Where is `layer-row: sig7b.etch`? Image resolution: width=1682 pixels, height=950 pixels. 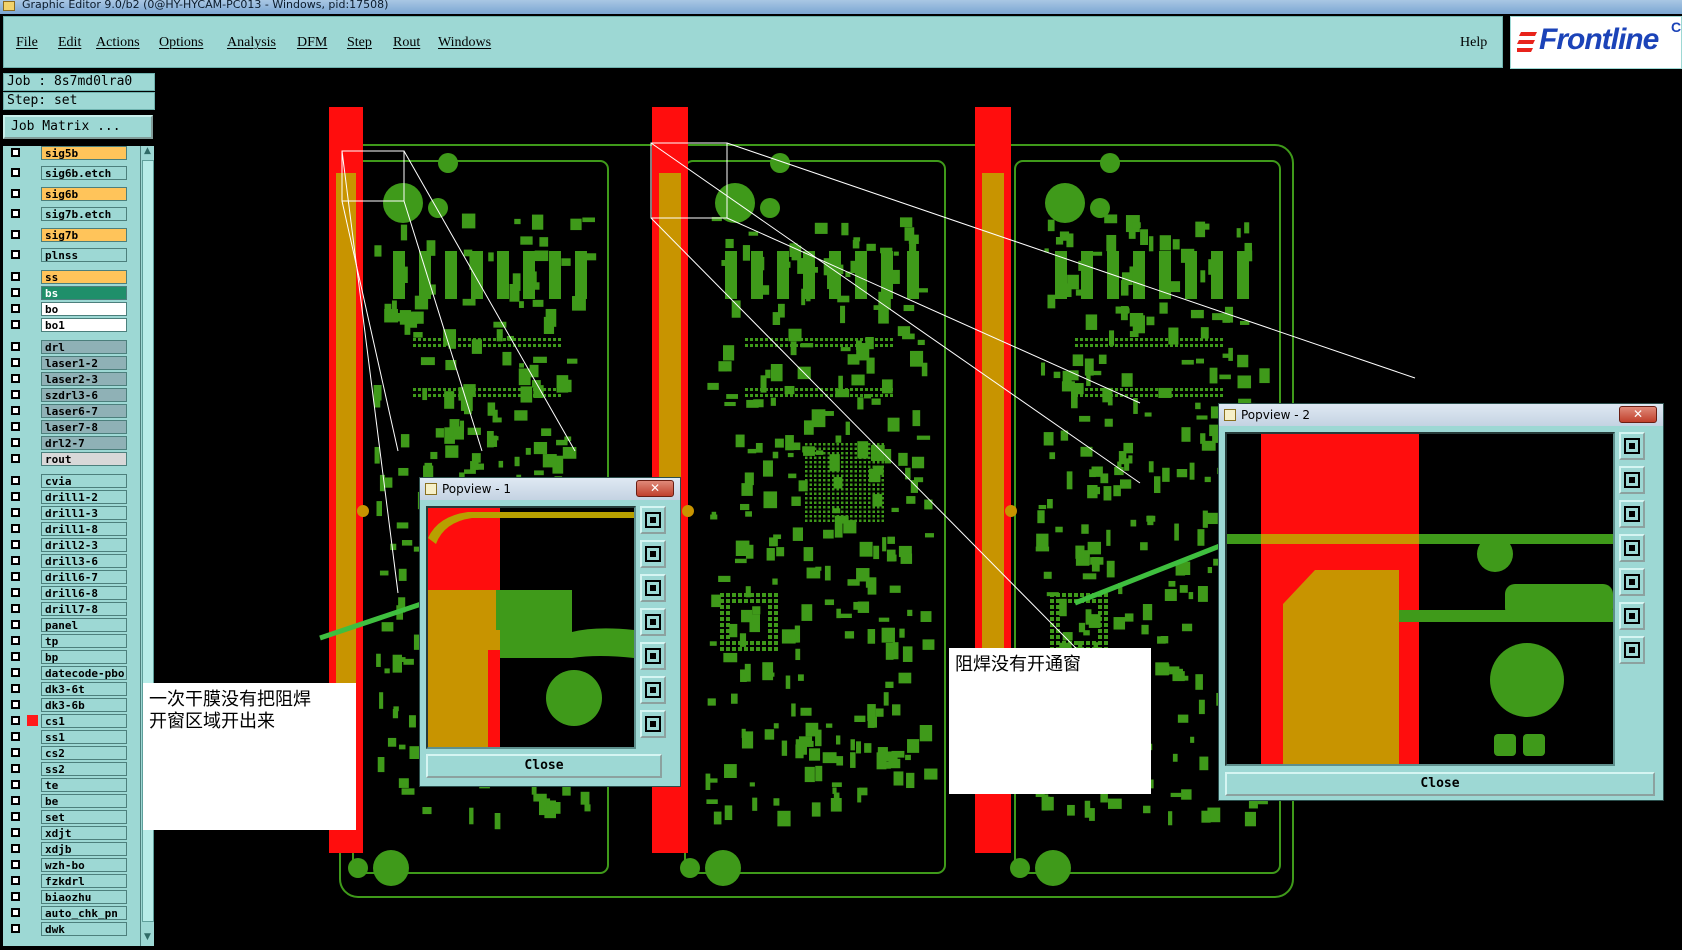 layer-row: sig7b.etch is located at coordinates (71, 214).